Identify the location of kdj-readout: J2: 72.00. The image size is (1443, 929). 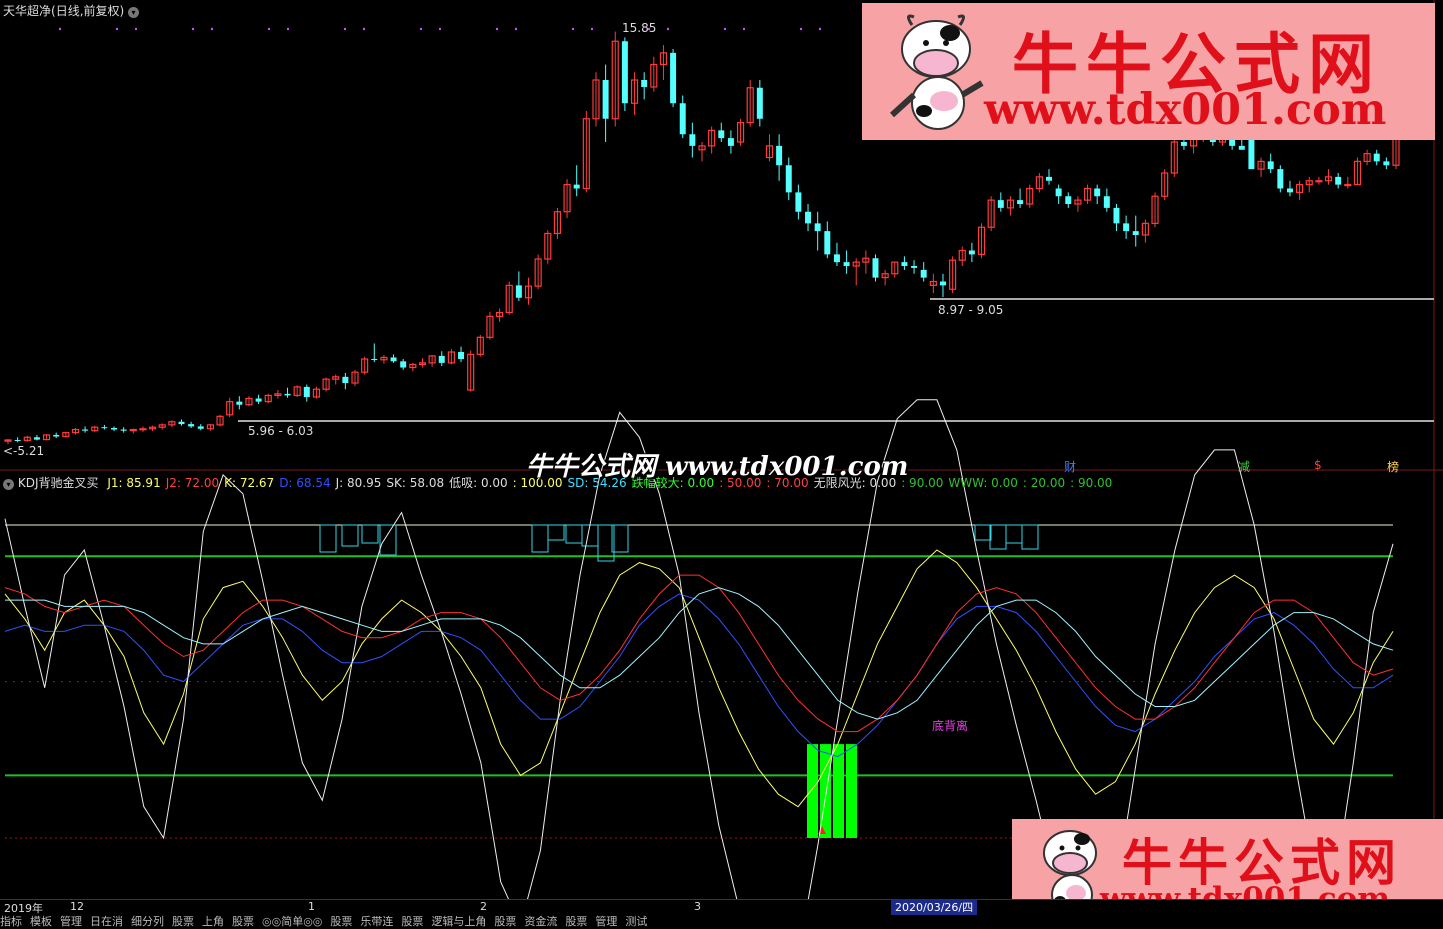
(192, 483).